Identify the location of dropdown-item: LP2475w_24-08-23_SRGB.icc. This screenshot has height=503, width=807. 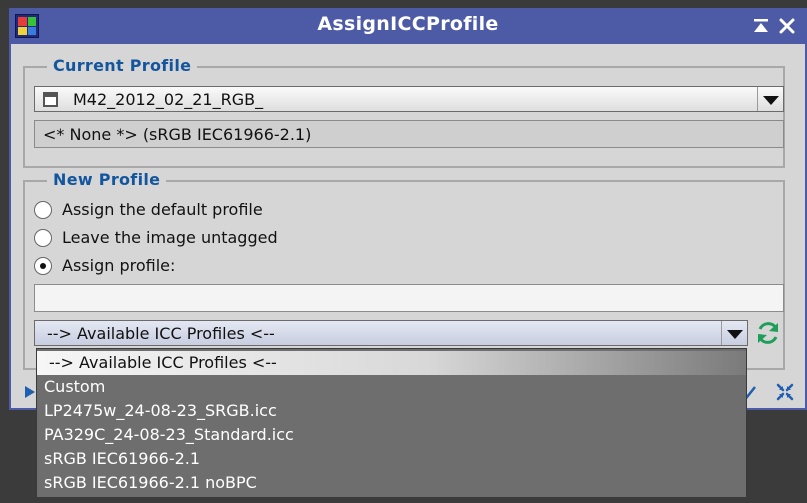
(391, 411).